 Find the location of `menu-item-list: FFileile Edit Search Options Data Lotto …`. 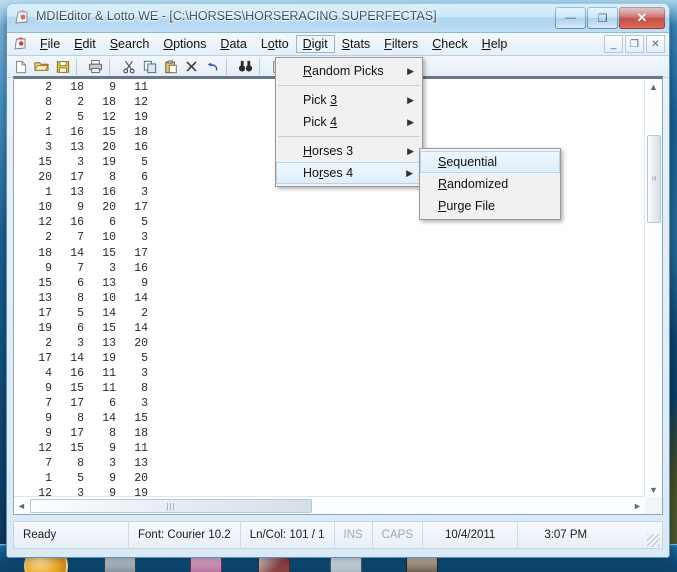

menu-item-list: FFileile Edit Search Options Data Lotto … is located at coordinates (273, 44).